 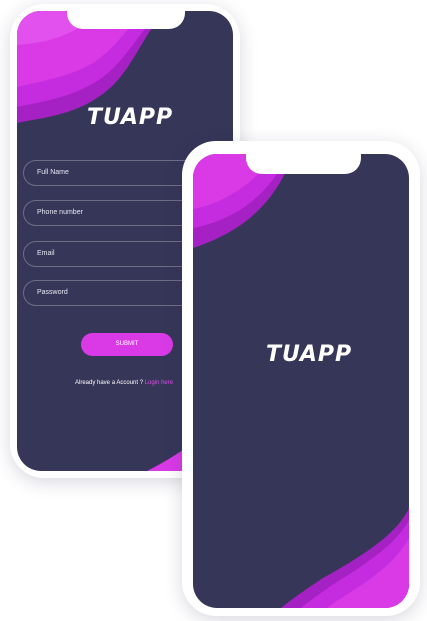 I want to click on login-prompt: Already have a Account ? Login here, so click(x=124, y=383).